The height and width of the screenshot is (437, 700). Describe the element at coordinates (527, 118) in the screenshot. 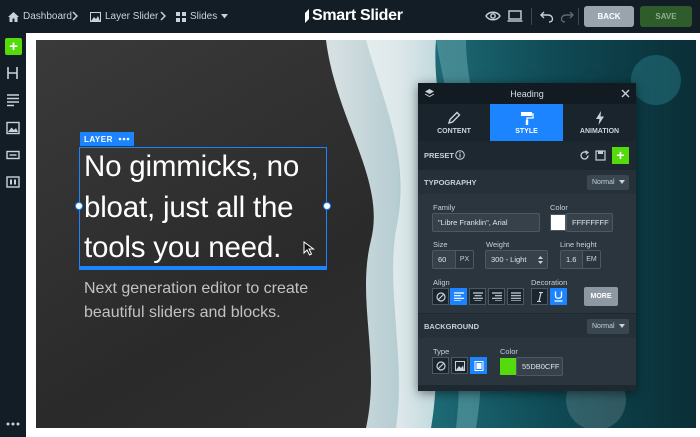

I see `paint-roller-icon` at that location.